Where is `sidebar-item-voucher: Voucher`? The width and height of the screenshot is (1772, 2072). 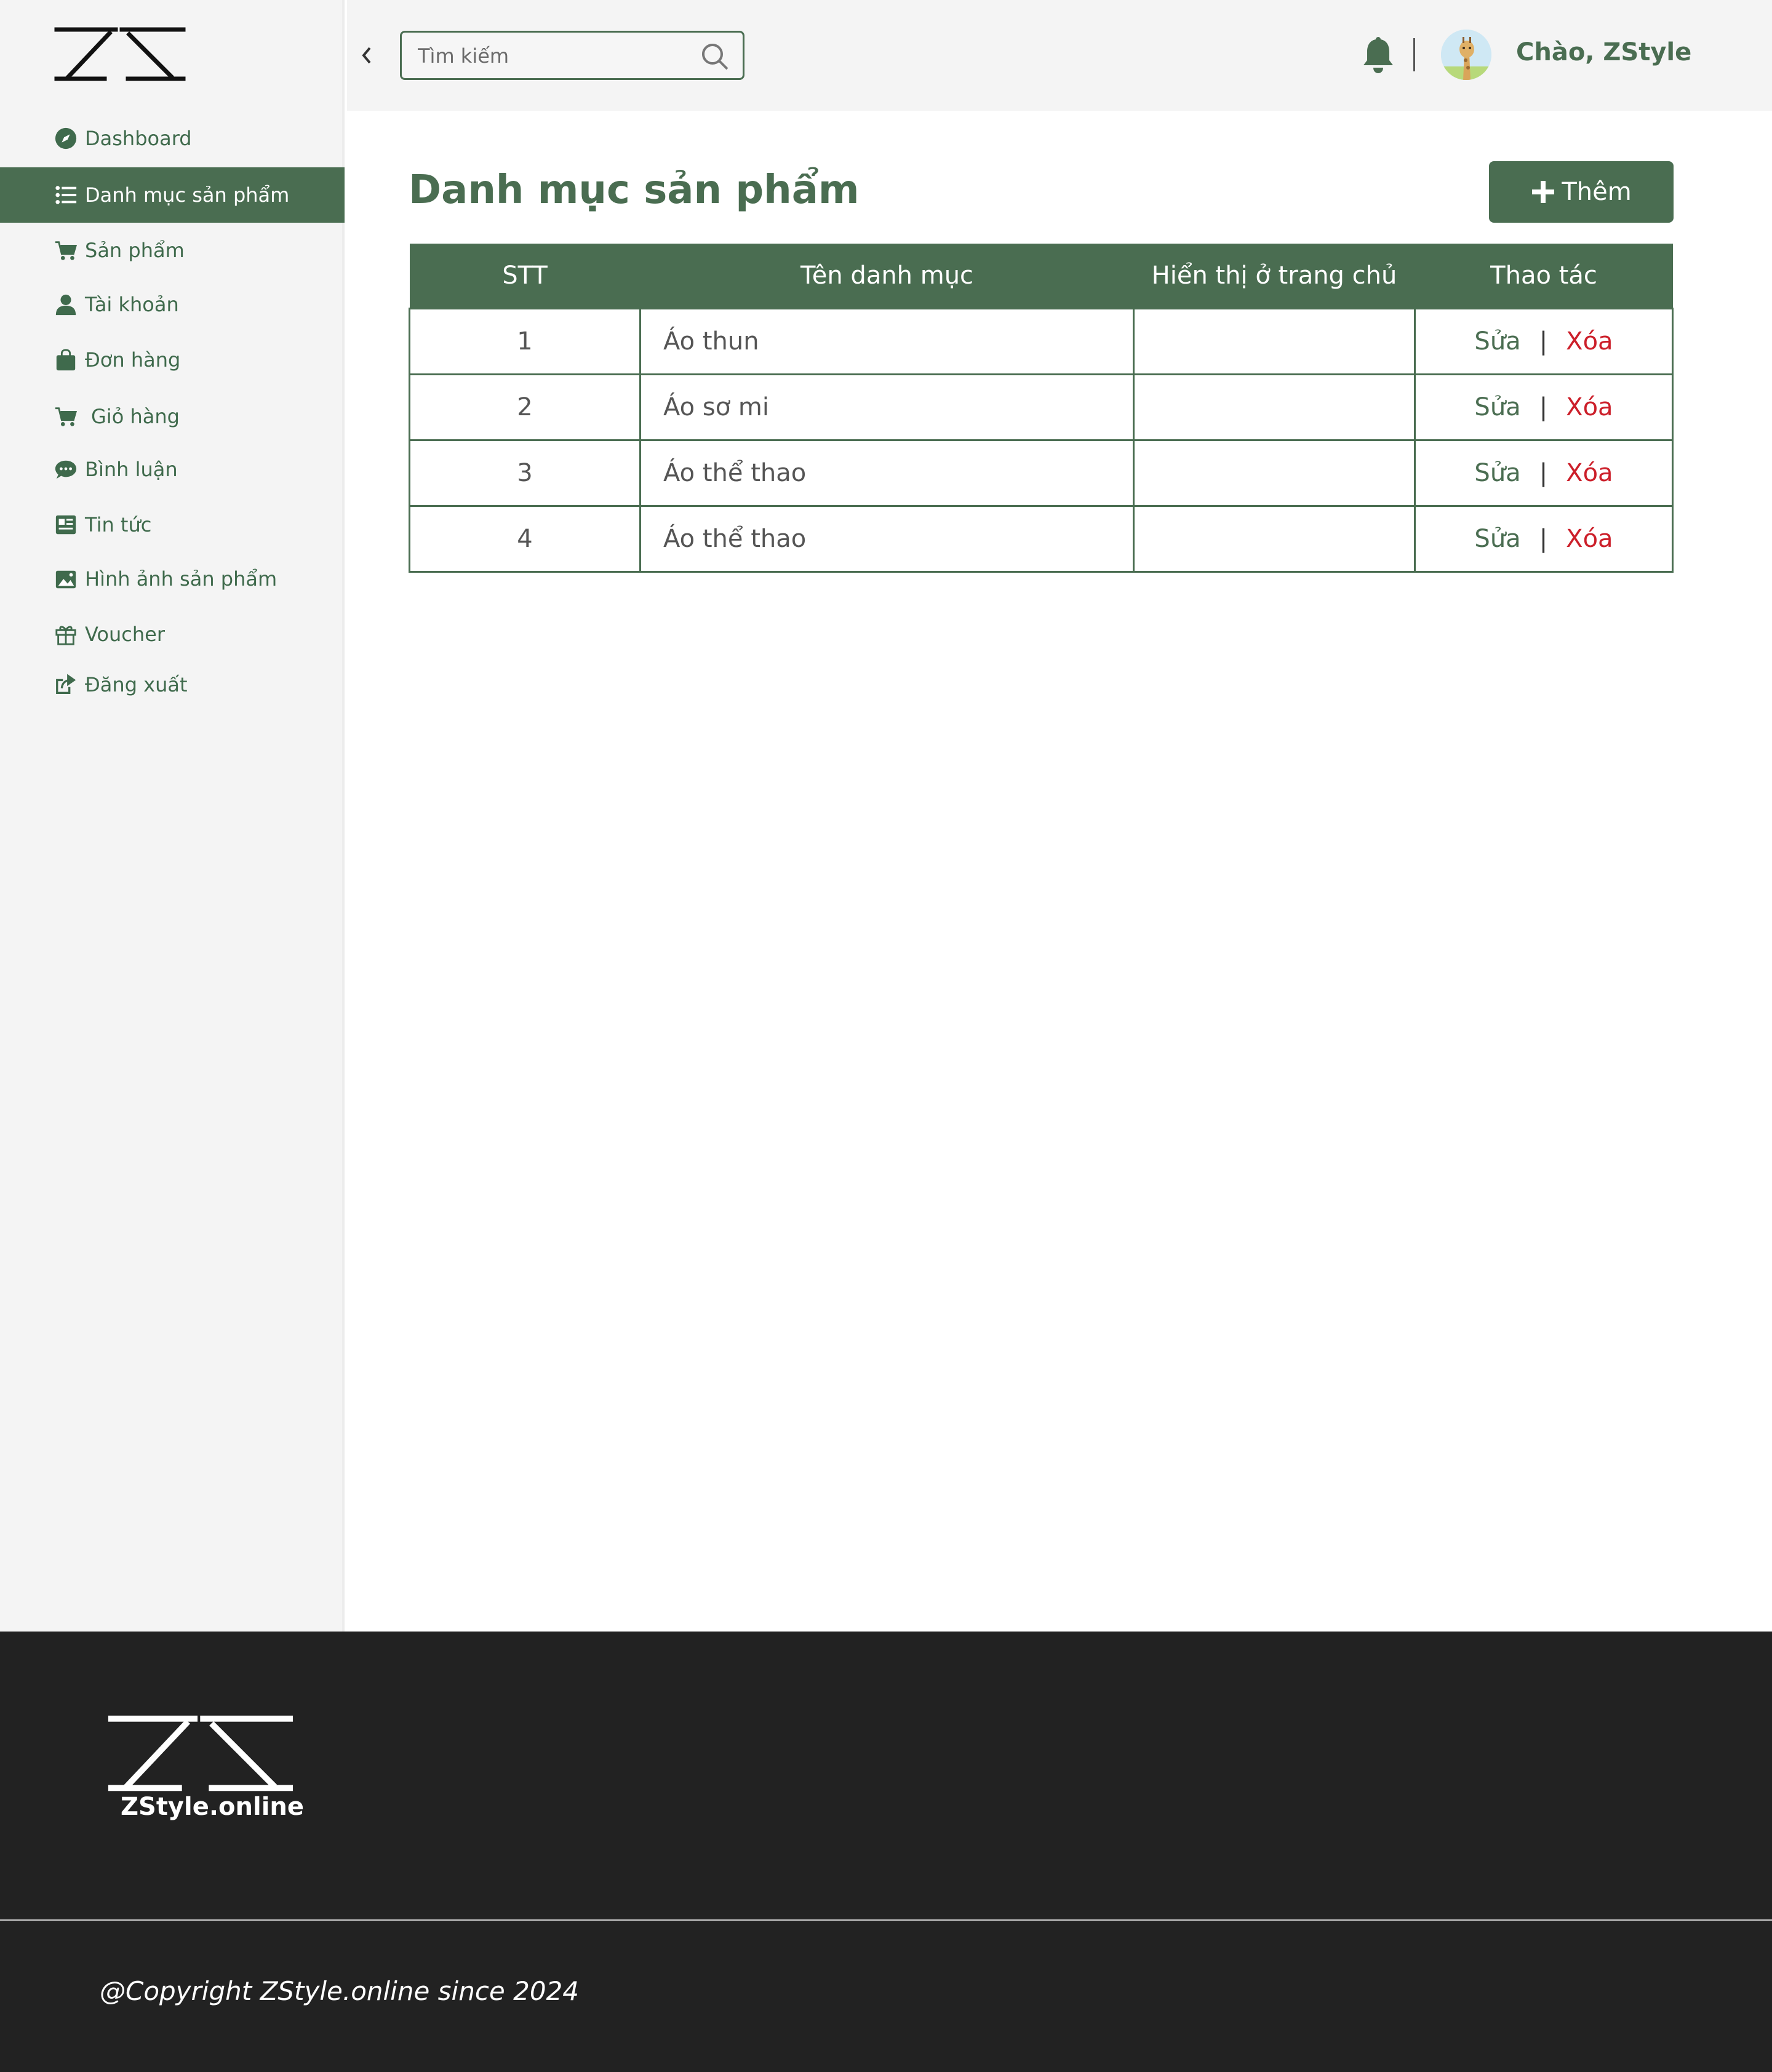 sidebar-item-voucher: Voucher is located at coordinates (173, 635).